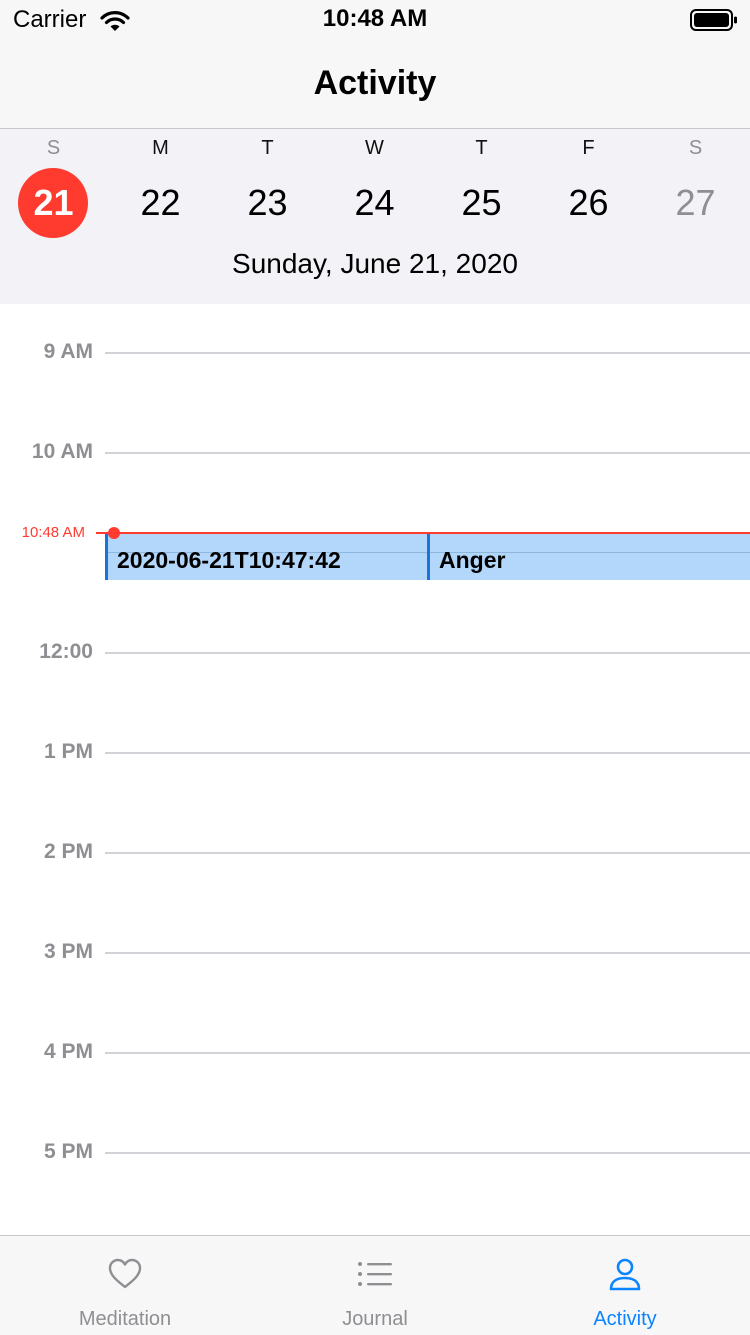  Describe the element at coordinates (160, 202) in the screenshot. I see `day-number: 22` at that location.